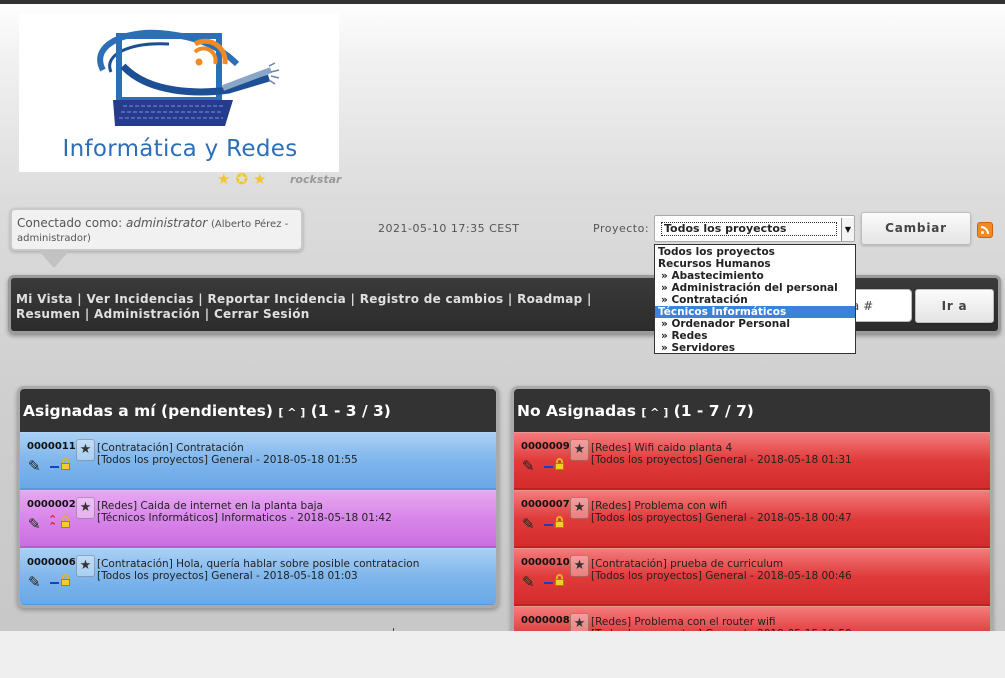 Image resolution: width=1005 pixels, height=678 pixels. Describe the element at coordinates (755, 336) in the screenshot. I see `project-option: » Redes` at that location.